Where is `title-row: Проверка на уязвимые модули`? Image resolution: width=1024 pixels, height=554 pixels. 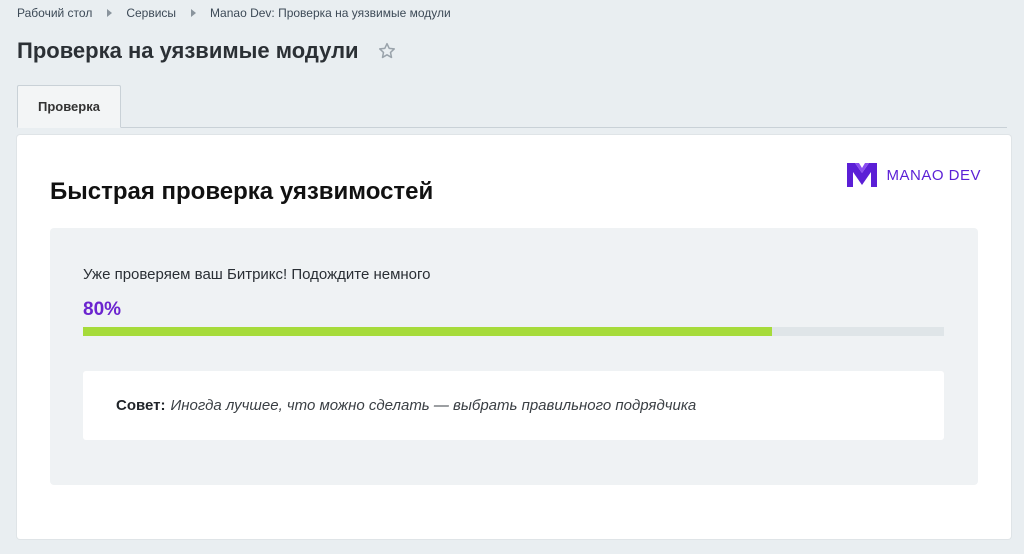
title-row: Проверка на уязвимые модули is located at coordinates (207, 51).